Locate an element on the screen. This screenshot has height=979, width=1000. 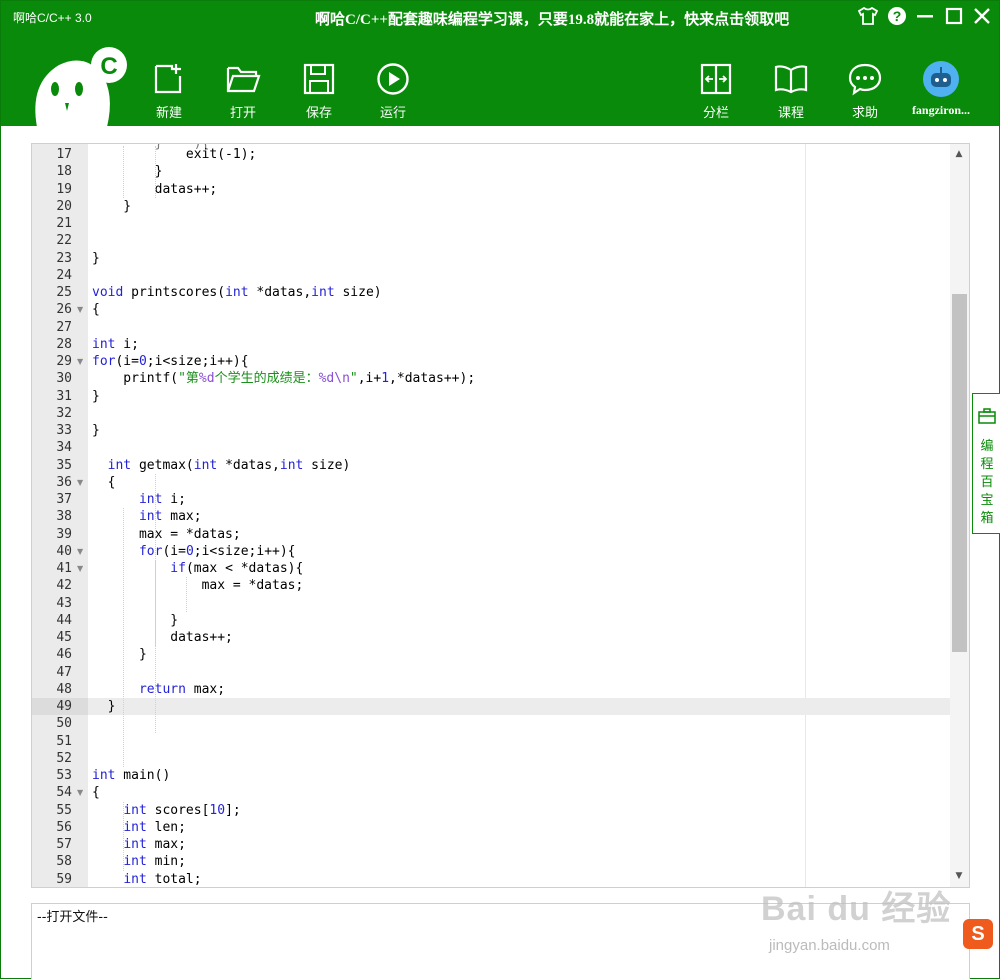
chat-bubble-icon is located at coordinates (865, 79).